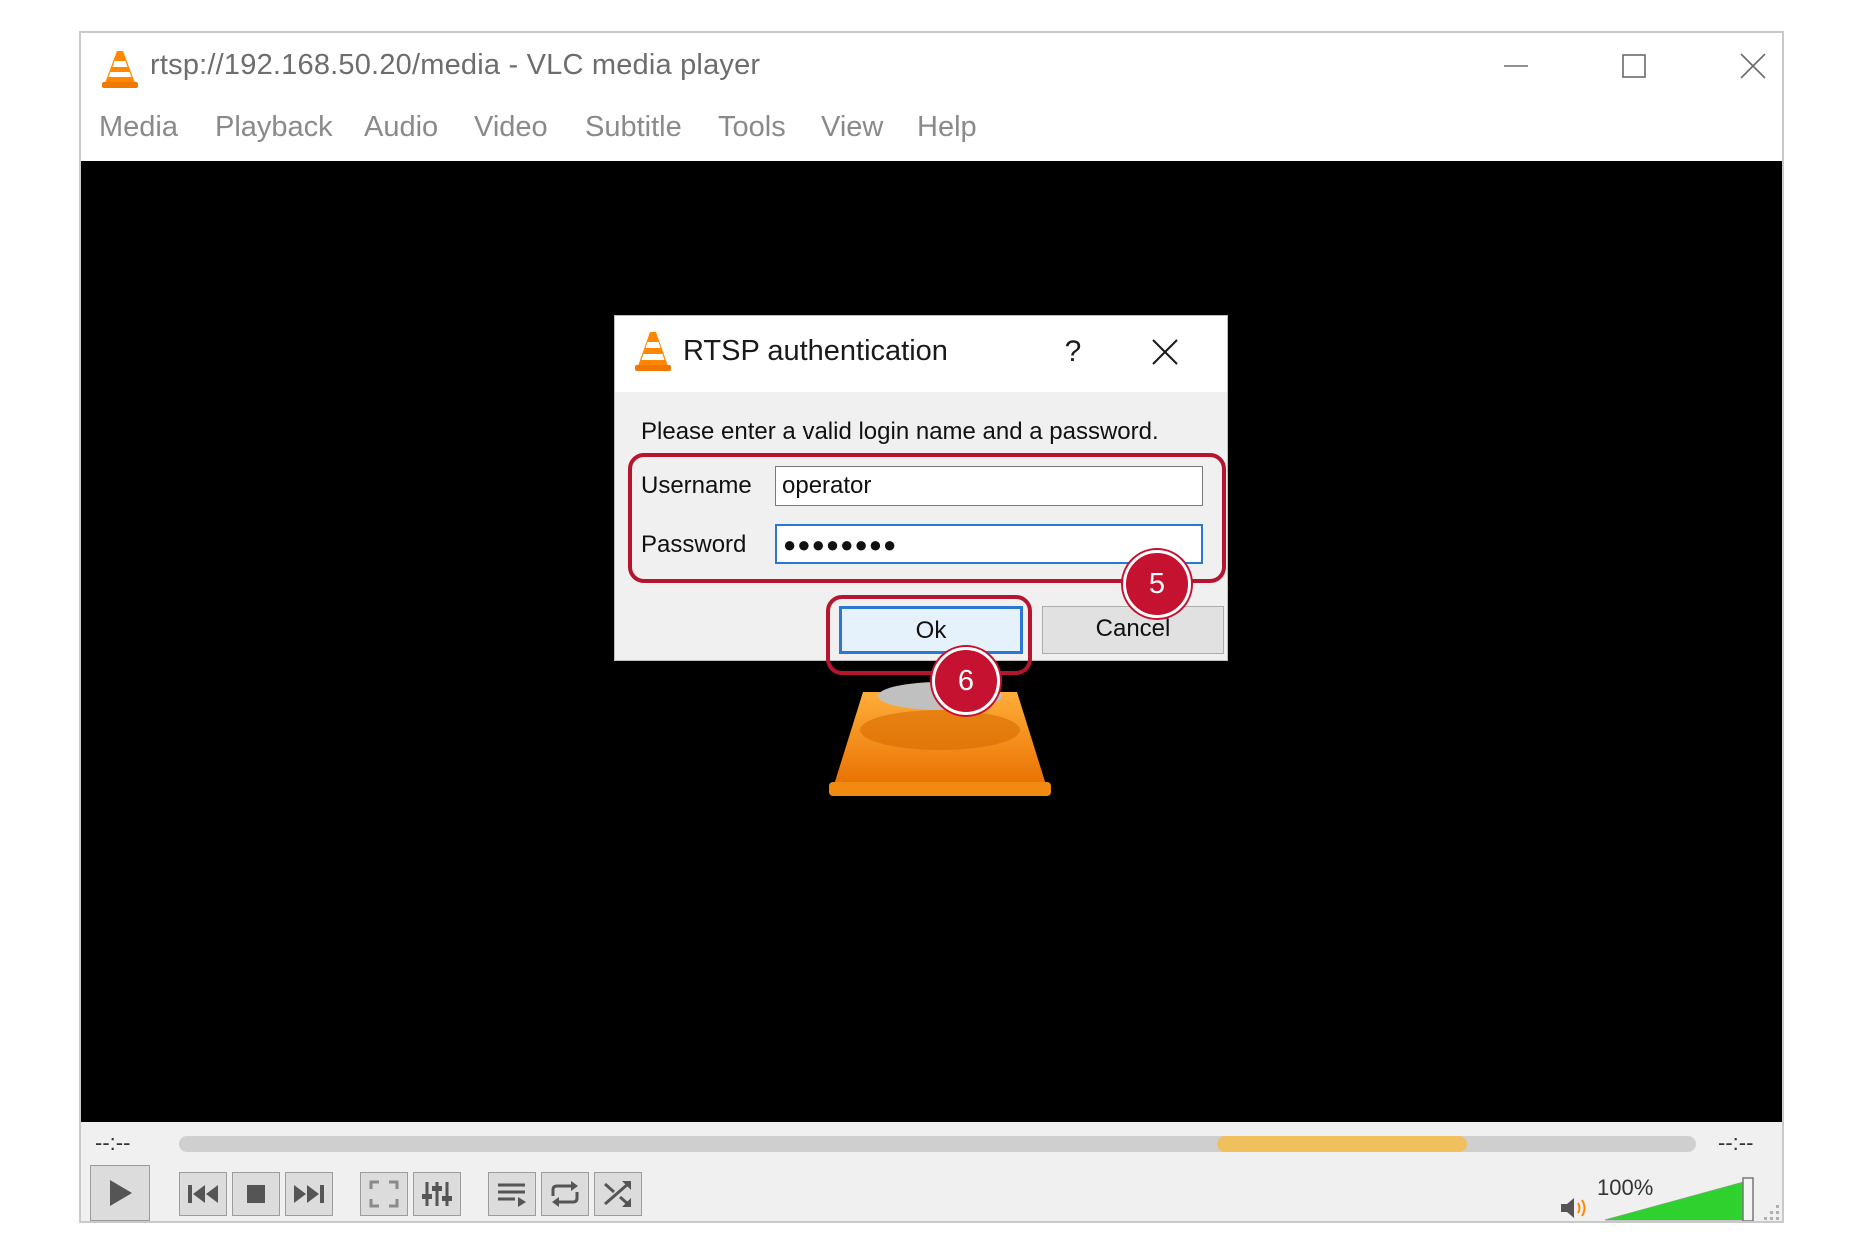 The height and width of the screenshot is (1252, 1860). I want to click on maximize-icon, so click(1634, 66).